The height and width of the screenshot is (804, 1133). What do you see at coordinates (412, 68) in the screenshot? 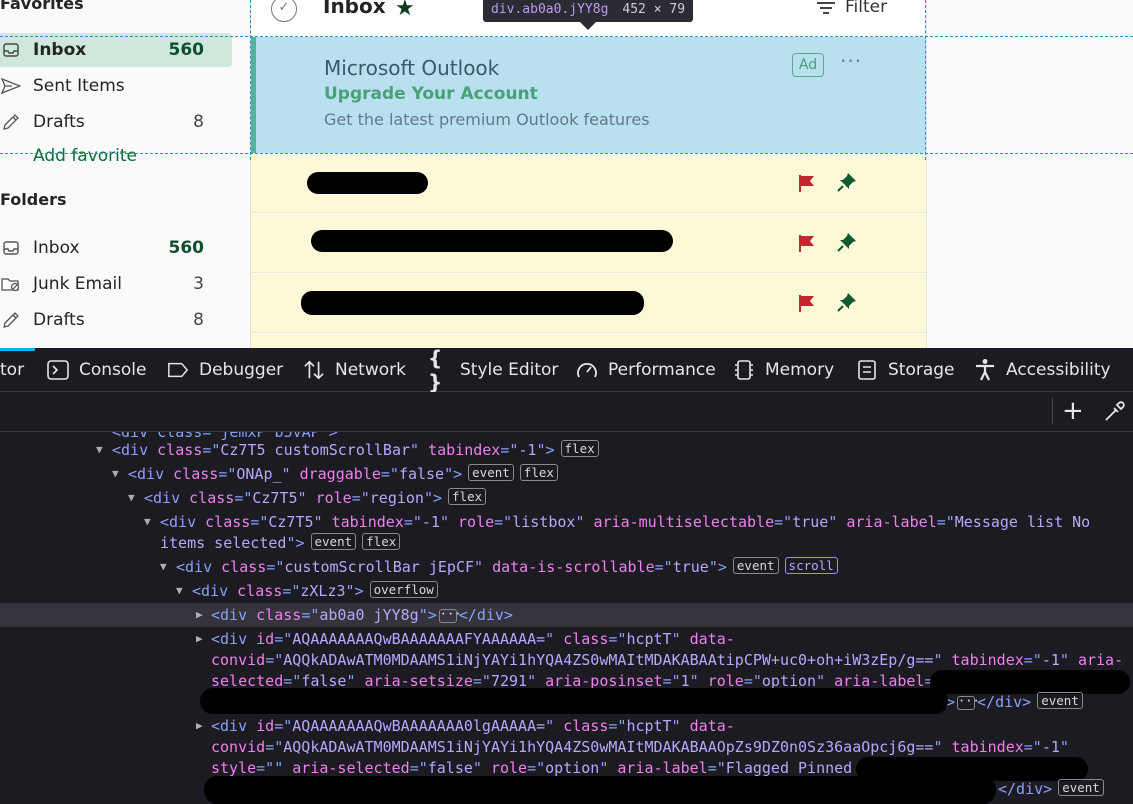
I see `ad-sender: Microsoft Outlook` at bounding box center [412, 68].